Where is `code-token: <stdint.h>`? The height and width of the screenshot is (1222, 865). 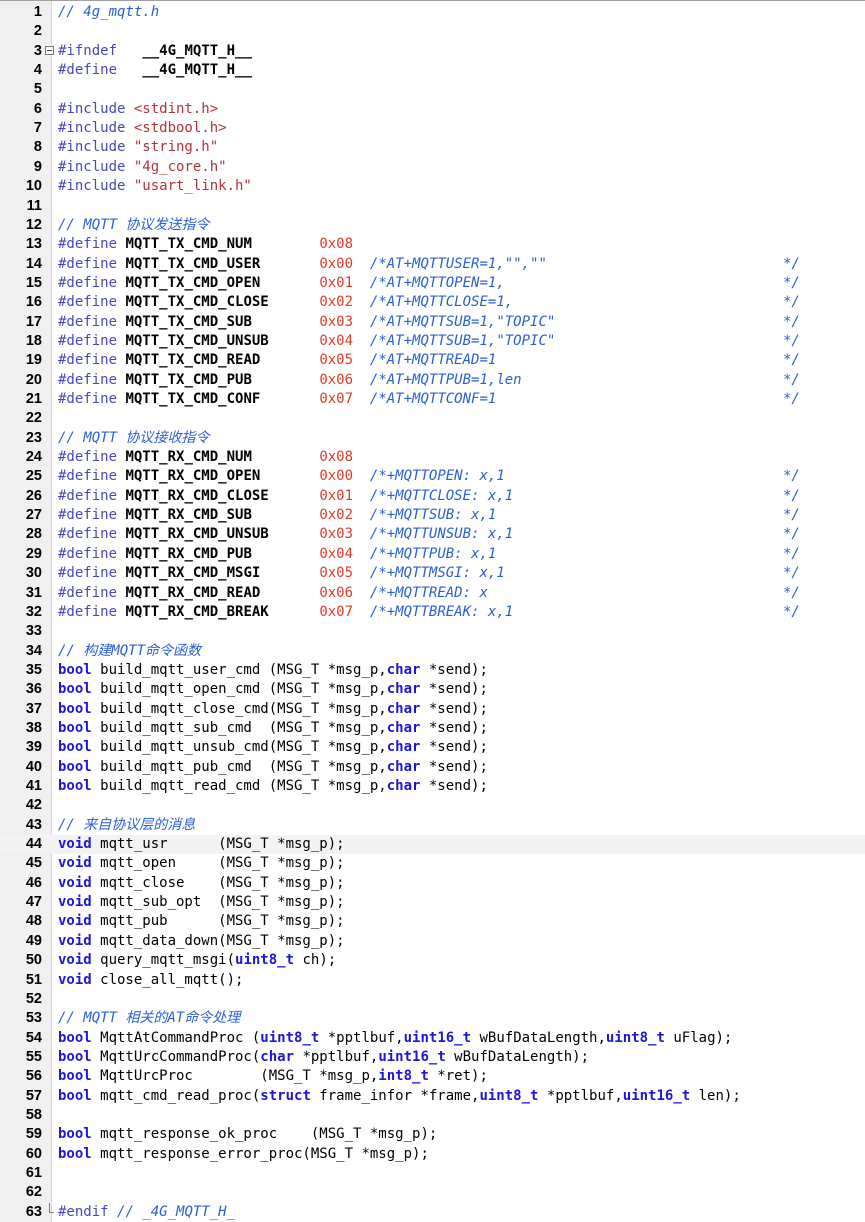
code-token: <stdint.h> is located at coordinates (176, 108).